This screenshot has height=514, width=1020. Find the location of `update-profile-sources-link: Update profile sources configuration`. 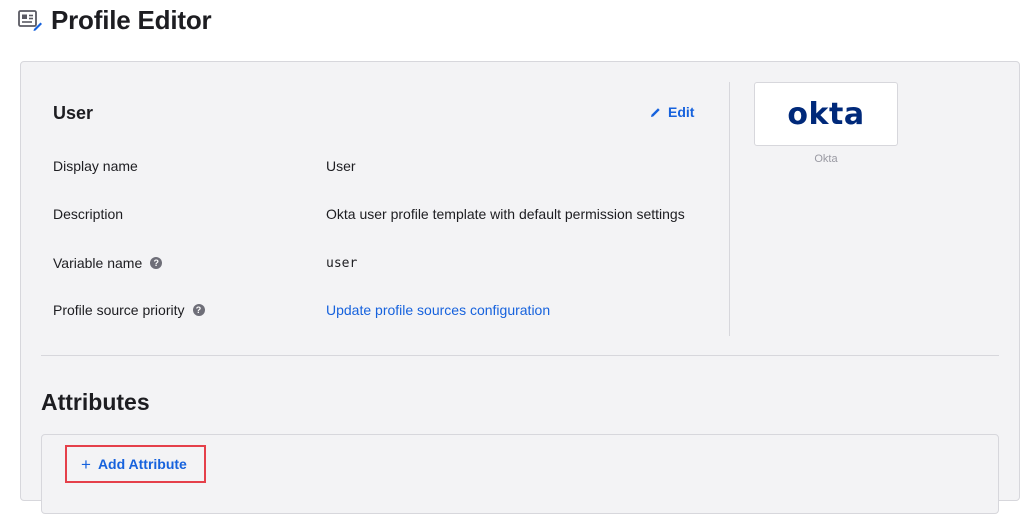

update-profile-sources-link: Update profile sources configuration is located at coordinates (438, 310).